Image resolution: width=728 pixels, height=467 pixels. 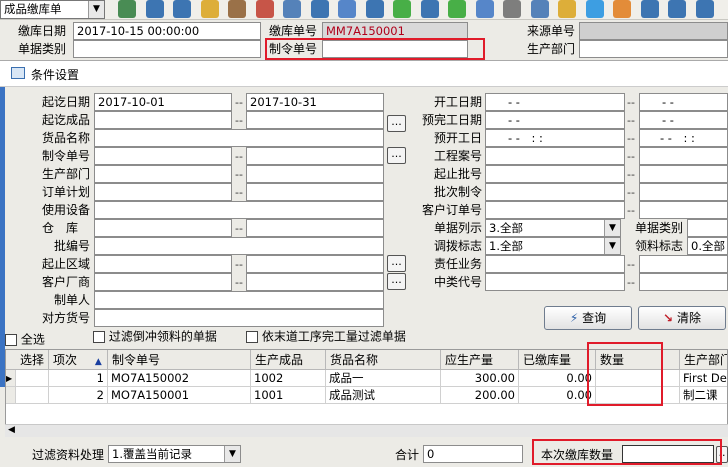 I want to click on equipment-field, so click(x=239, y=210).